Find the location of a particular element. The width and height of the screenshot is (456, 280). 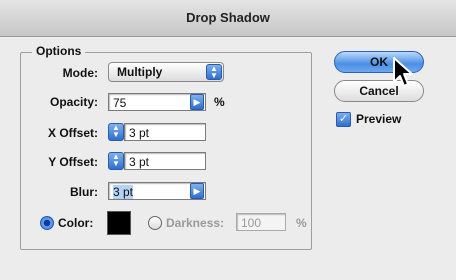

preview-checkbox: ✓ is located at coordinates (343, 119).